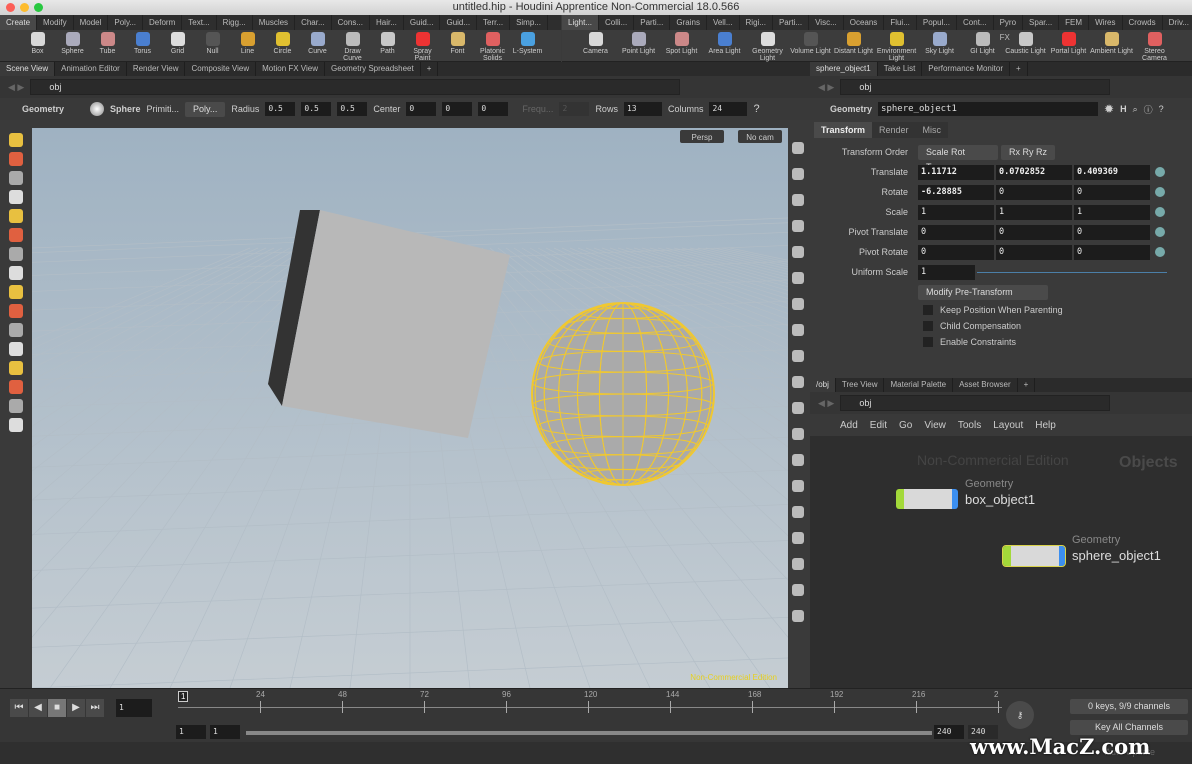 The width and height of the screenshot is (1192, 764). I want to click on shelf-tool-draw-curve: Draw Curve, so click(352, 46).